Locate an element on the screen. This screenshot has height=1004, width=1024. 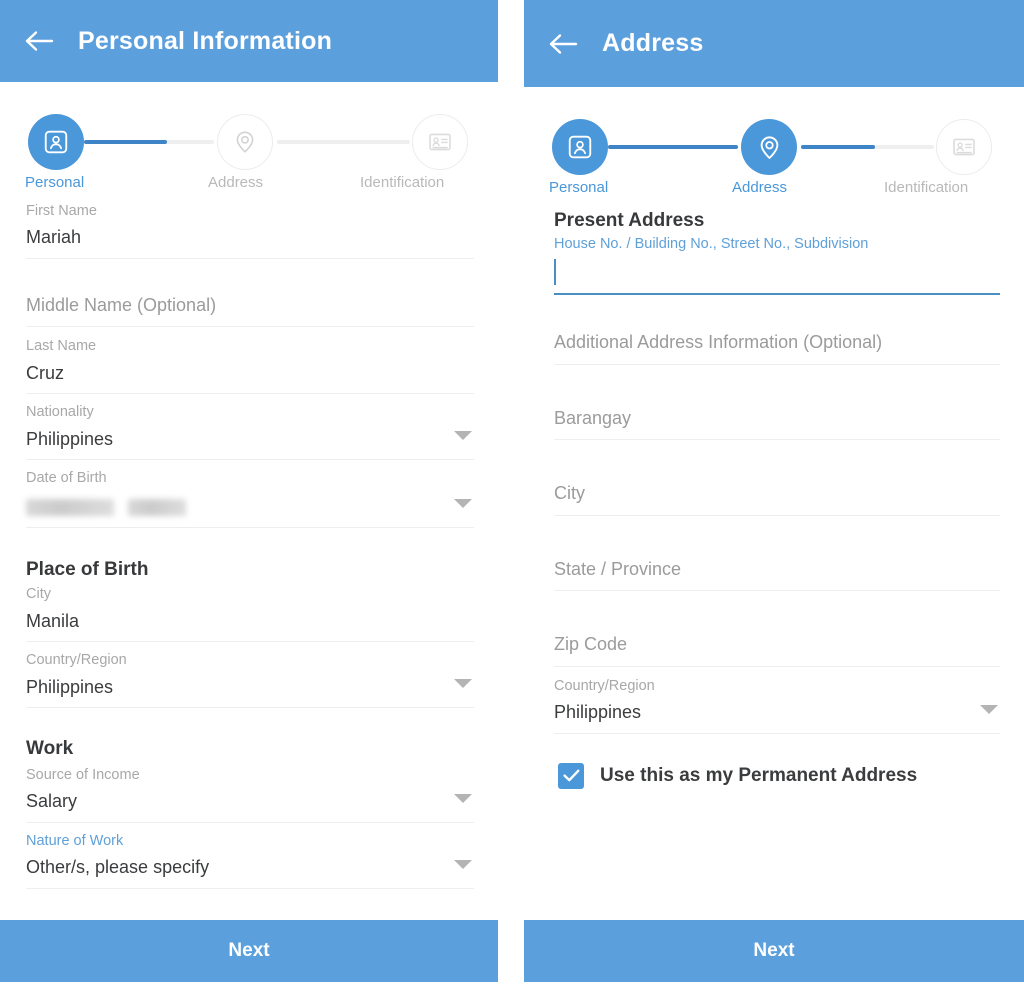
field-nationality: Nationality Philippines is located at coordinates (250, 432).